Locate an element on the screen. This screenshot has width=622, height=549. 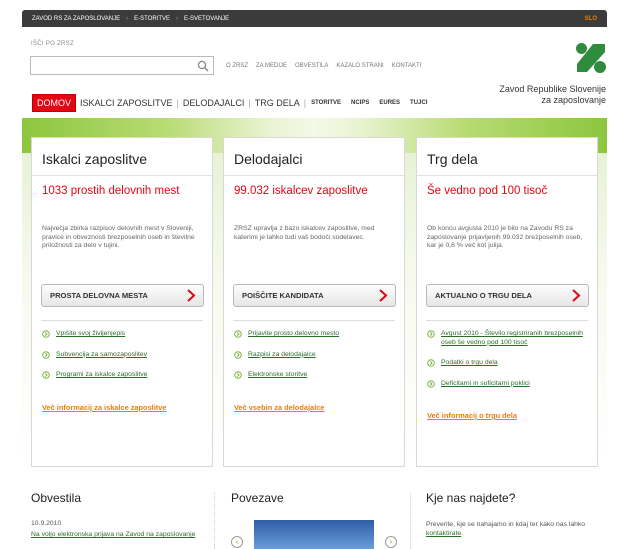
news-date: 10.9.2010 is located at coordinates (46, 523).